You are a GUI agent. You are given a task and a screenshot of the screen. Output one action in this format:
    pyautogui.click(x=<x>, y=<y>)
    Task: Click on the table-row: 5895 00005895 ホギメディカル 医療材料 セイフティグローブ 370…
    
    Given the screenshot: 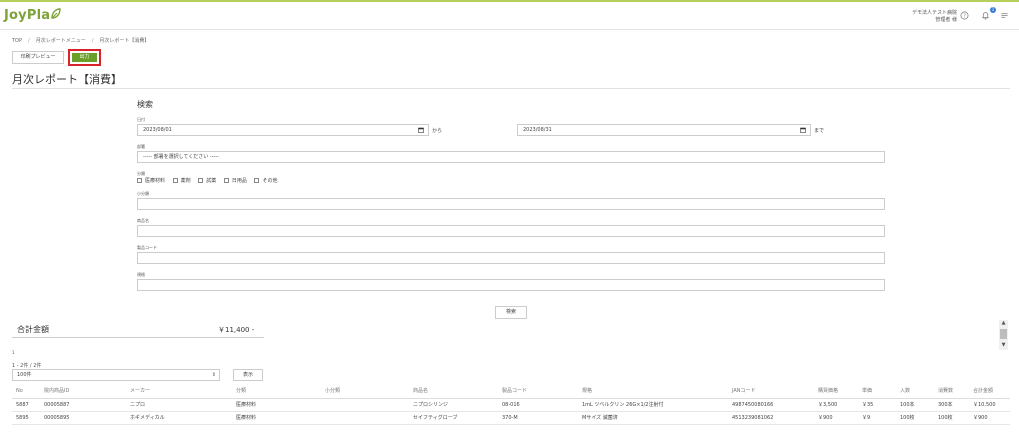 What is the action you would take?
    pyautogui.click(x=511, y=418)
    